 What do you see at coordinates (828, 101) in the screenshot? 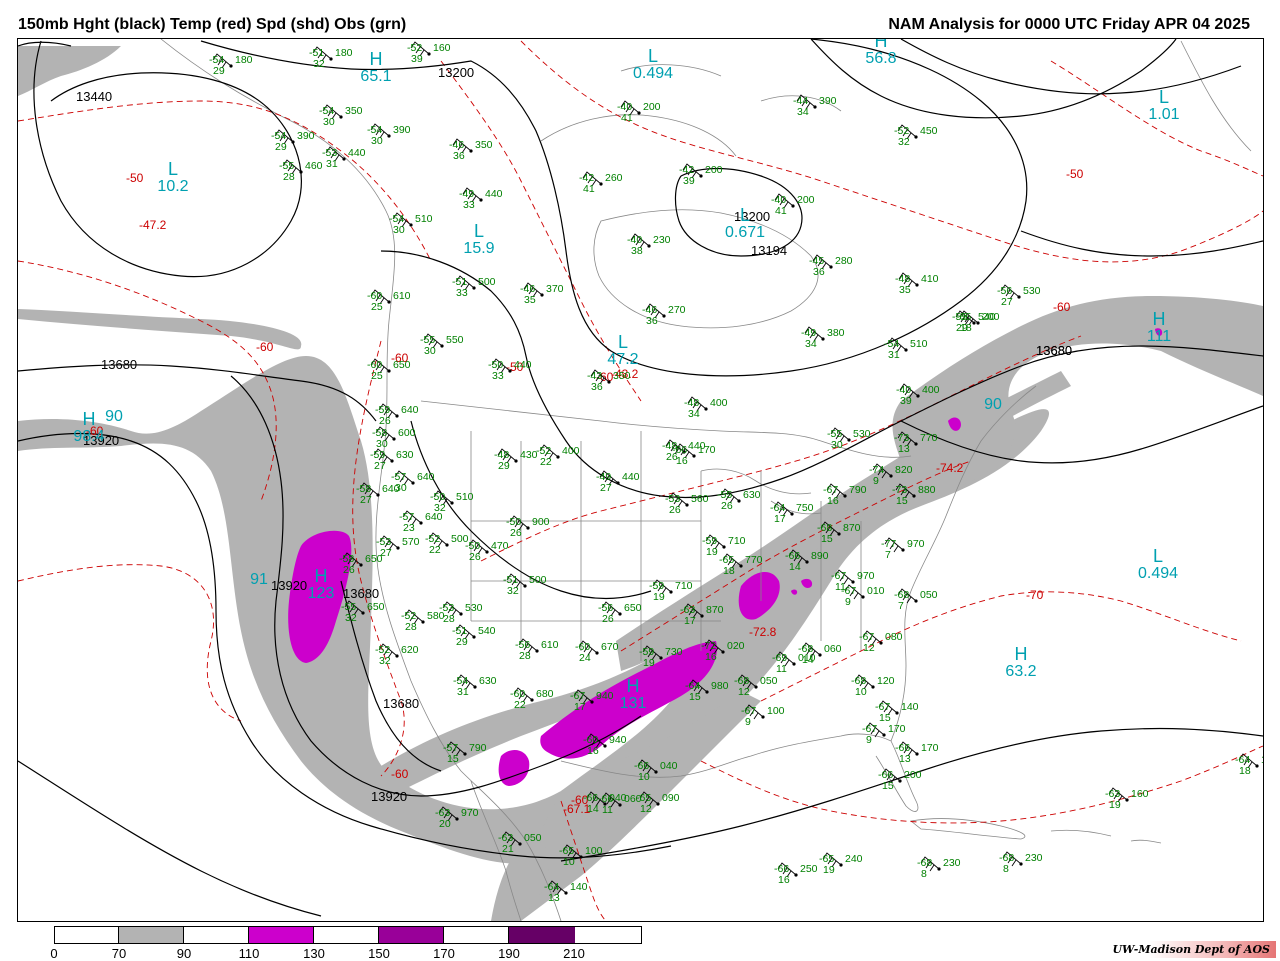
I see `obs-height: 390` at bounding box center [828, 101].